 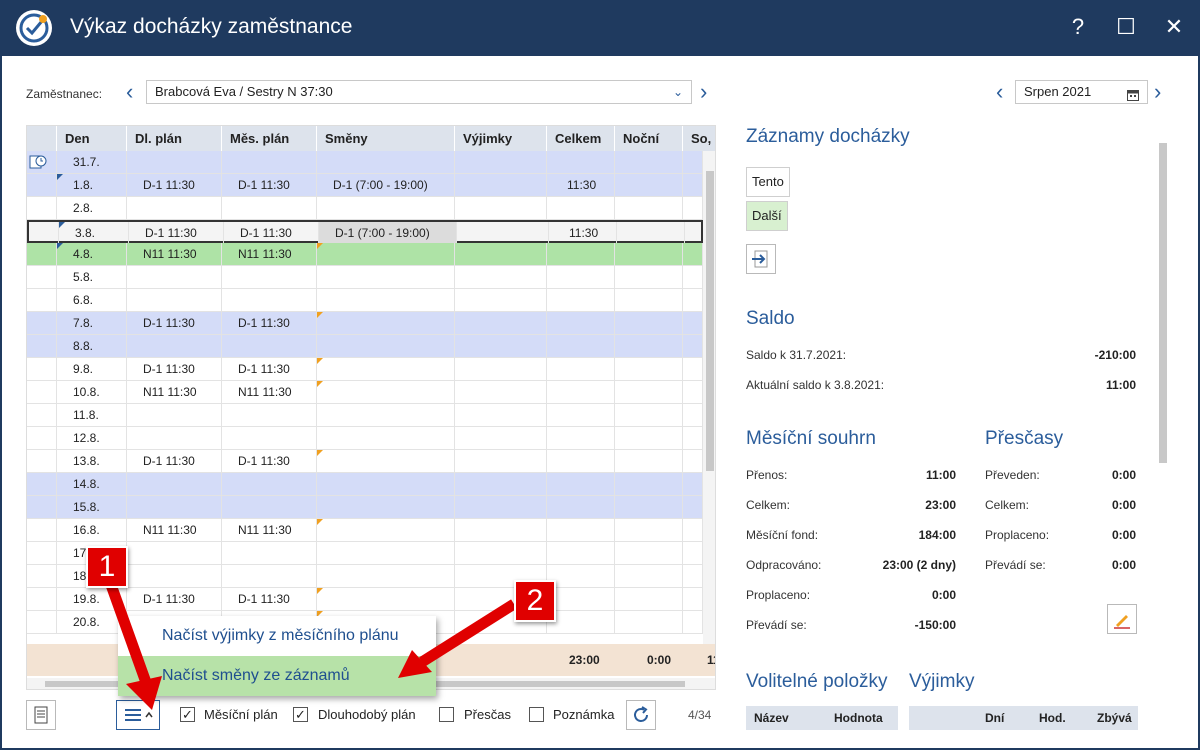 I want to click on badge-1: 1, so click(x=107, y=567).